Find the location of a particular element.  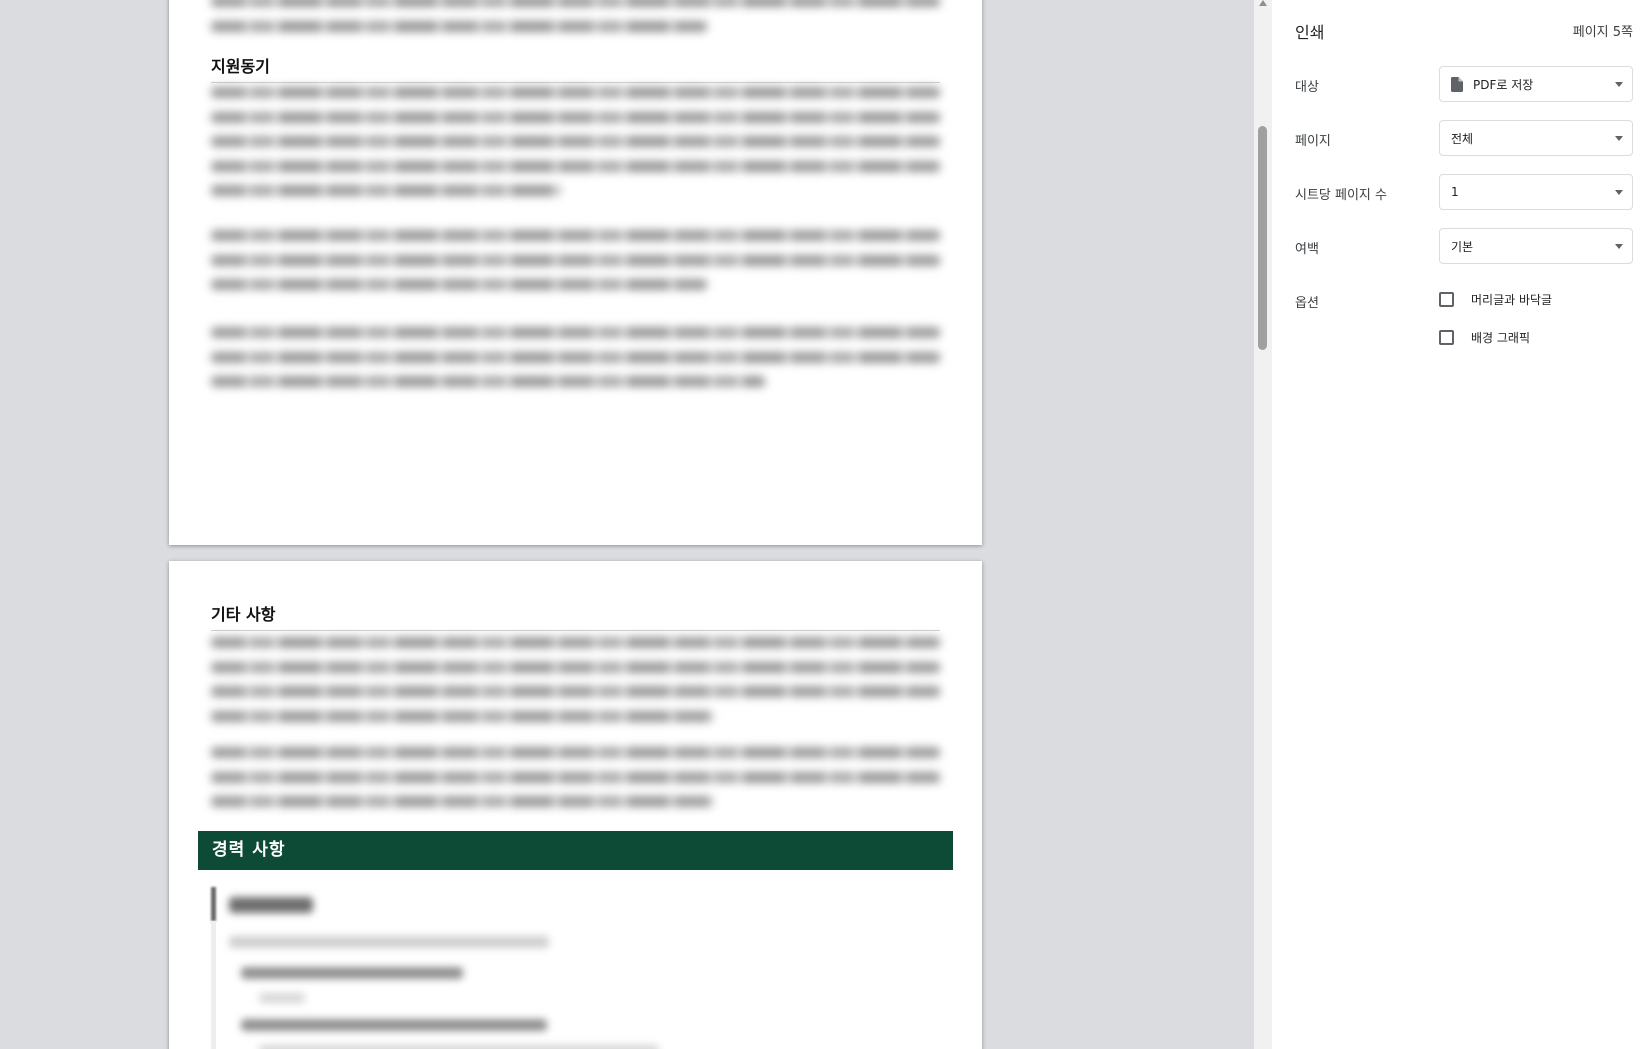

section-heading-motivation: 지원동기 is located at coordinates (575, 68).